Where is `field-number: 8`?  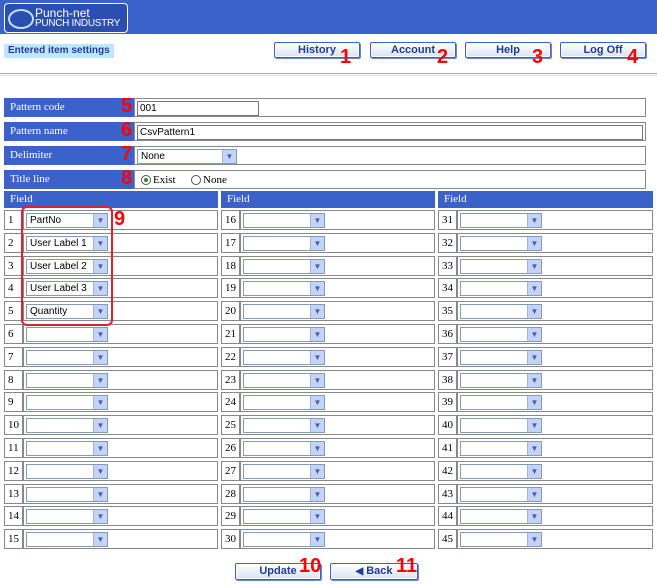
field-number: 8 is located at coordinates (13, 380).